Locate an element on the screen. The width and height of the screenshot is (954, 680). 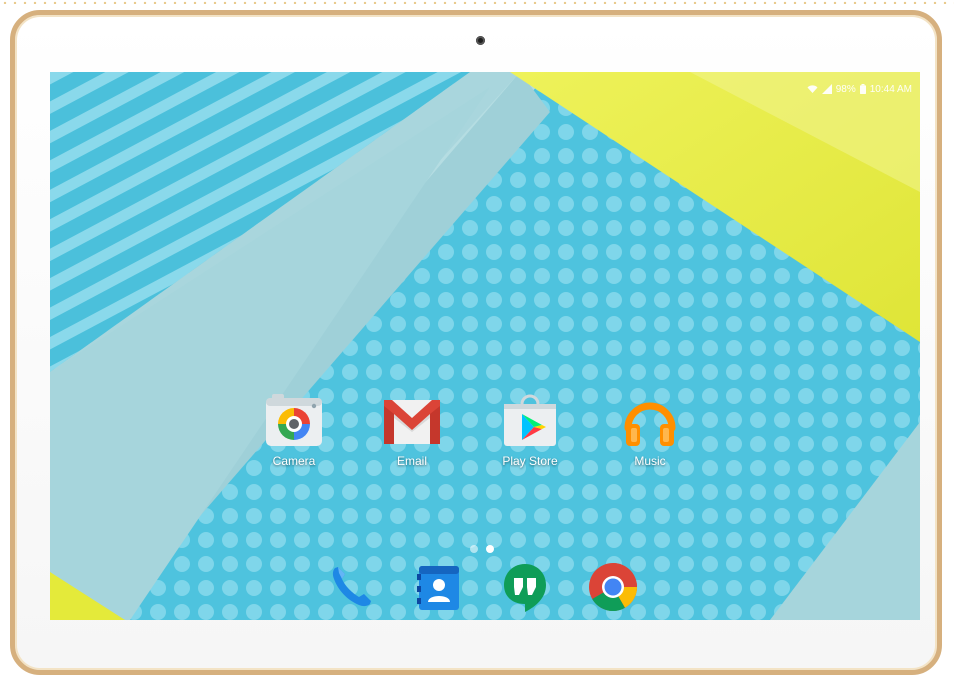
clock-time: 10:44 AM is located at coordinates (890, 89).